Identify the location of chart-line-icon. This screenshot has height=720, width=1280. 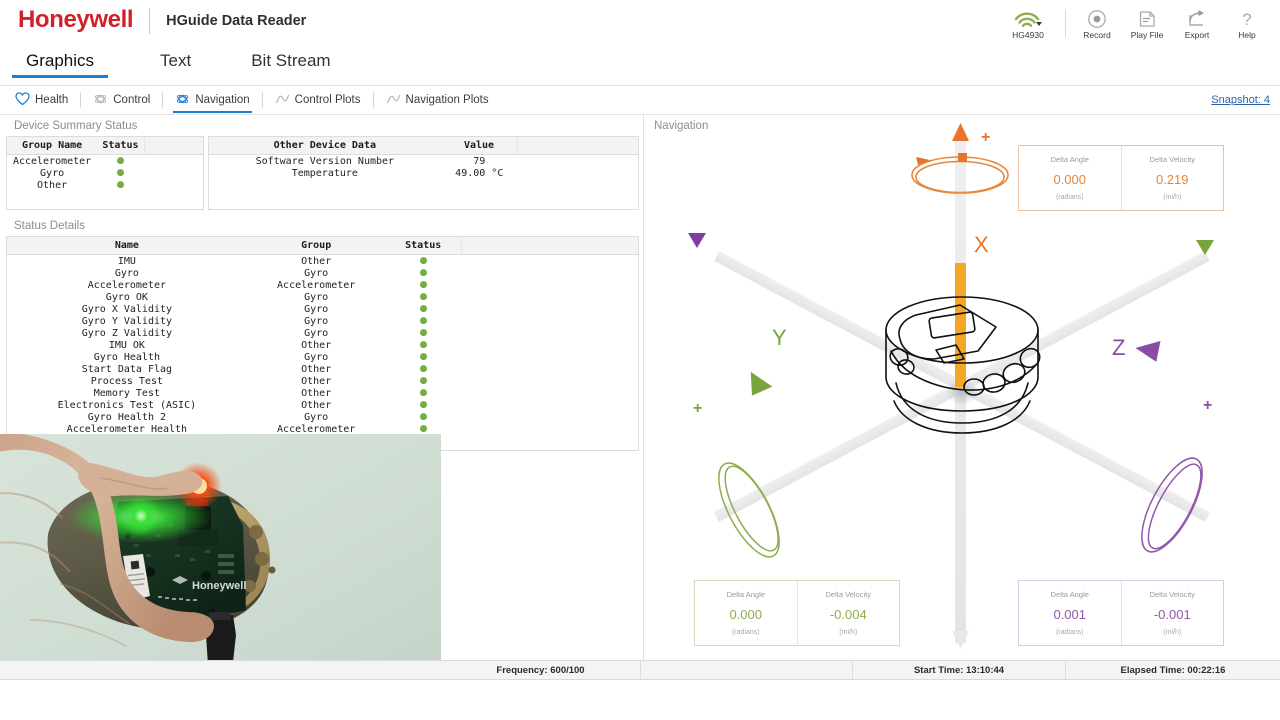
(393, 100).